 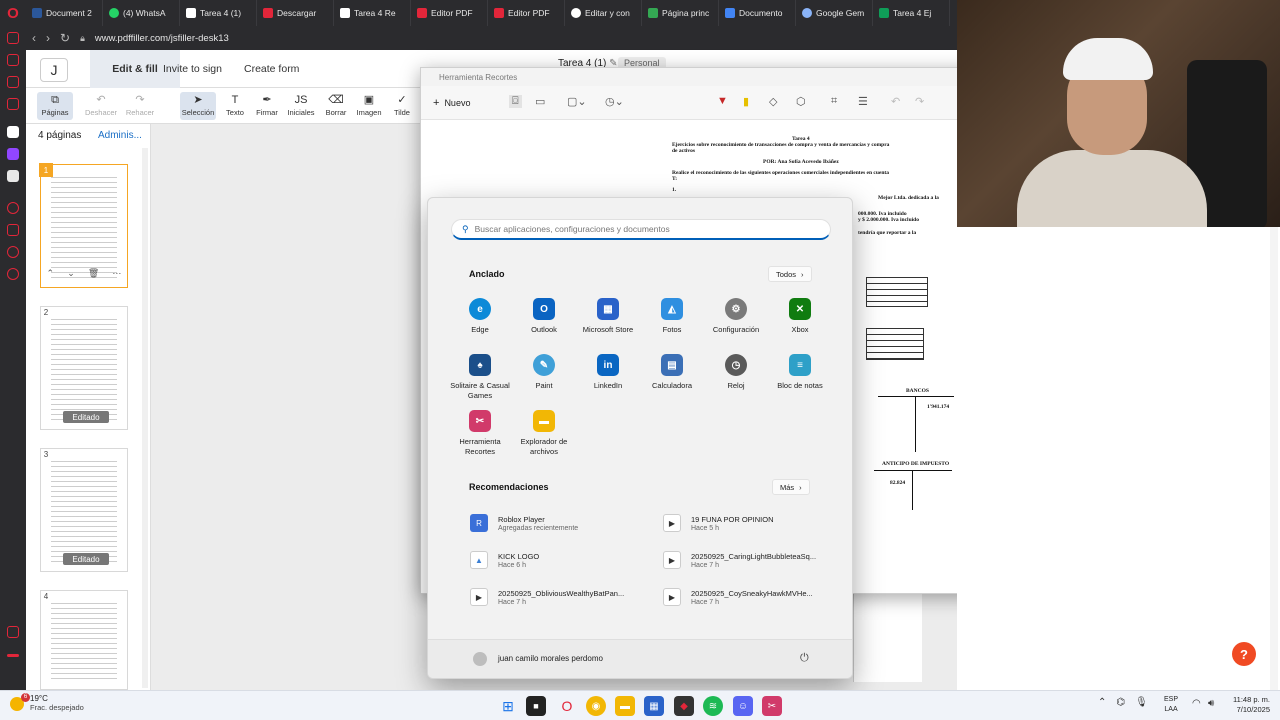 I want to click on tab-create-form: Create form, so click(x=271, y=69).